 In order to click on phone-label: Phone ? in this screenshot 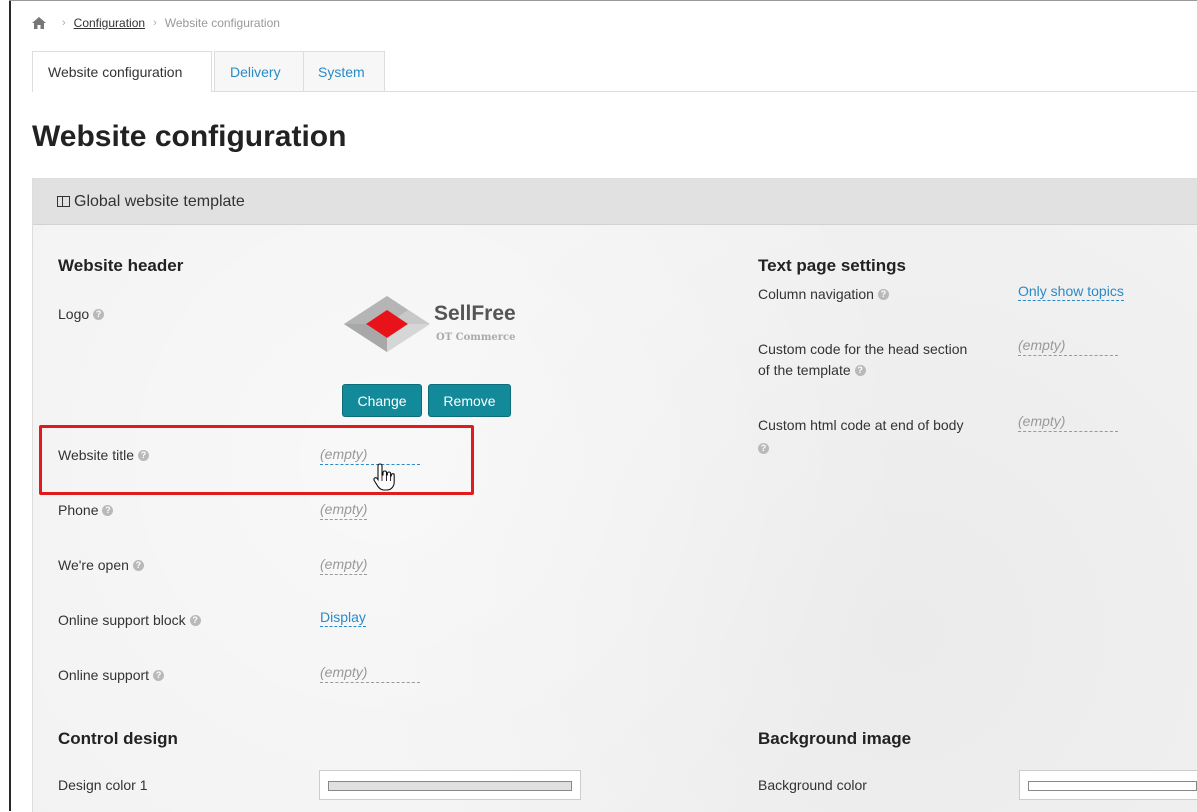, I will do `click(86, 510)`.